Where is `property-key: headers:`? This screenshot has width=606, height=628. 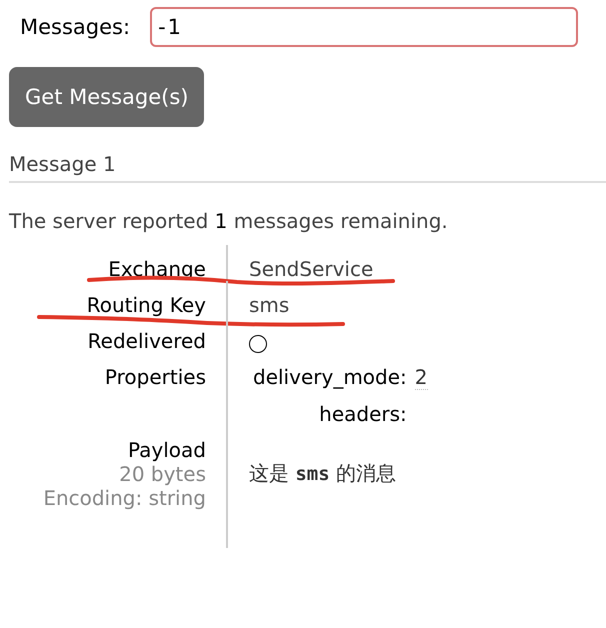
property-key: headers: is located at coordinates (363, 414).